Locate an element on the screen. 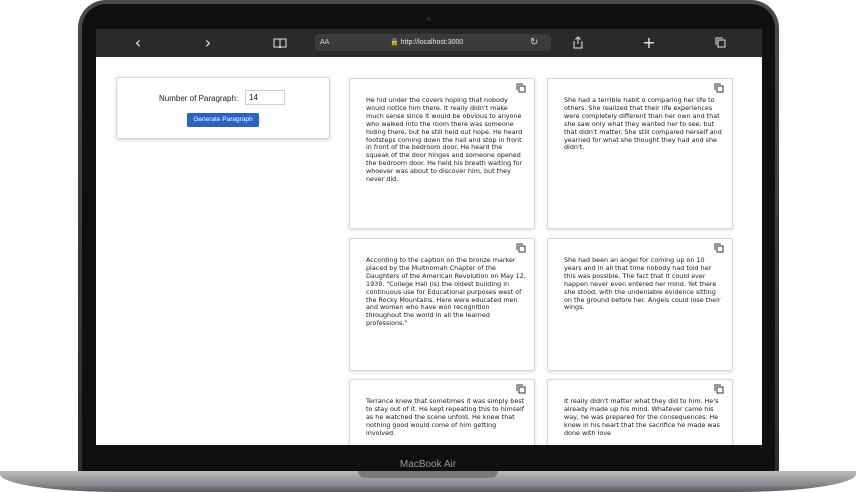 This screenshot has width=856, height=492. paragraph-count-input is located at coordinates (265, 97).